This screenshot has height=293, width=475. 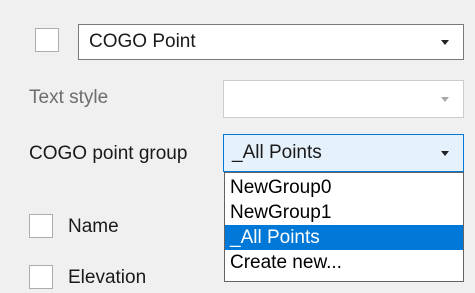 I want to click on text-style-label: Text style, so click(x=69, y=97).